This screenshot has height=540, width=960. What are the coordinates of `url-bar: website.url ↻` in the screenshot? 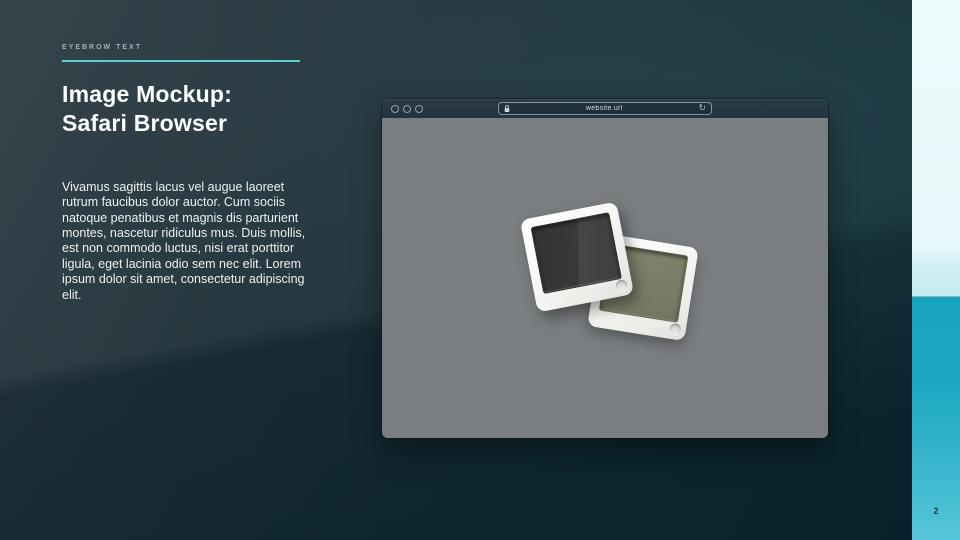 It's located at (605, 108).